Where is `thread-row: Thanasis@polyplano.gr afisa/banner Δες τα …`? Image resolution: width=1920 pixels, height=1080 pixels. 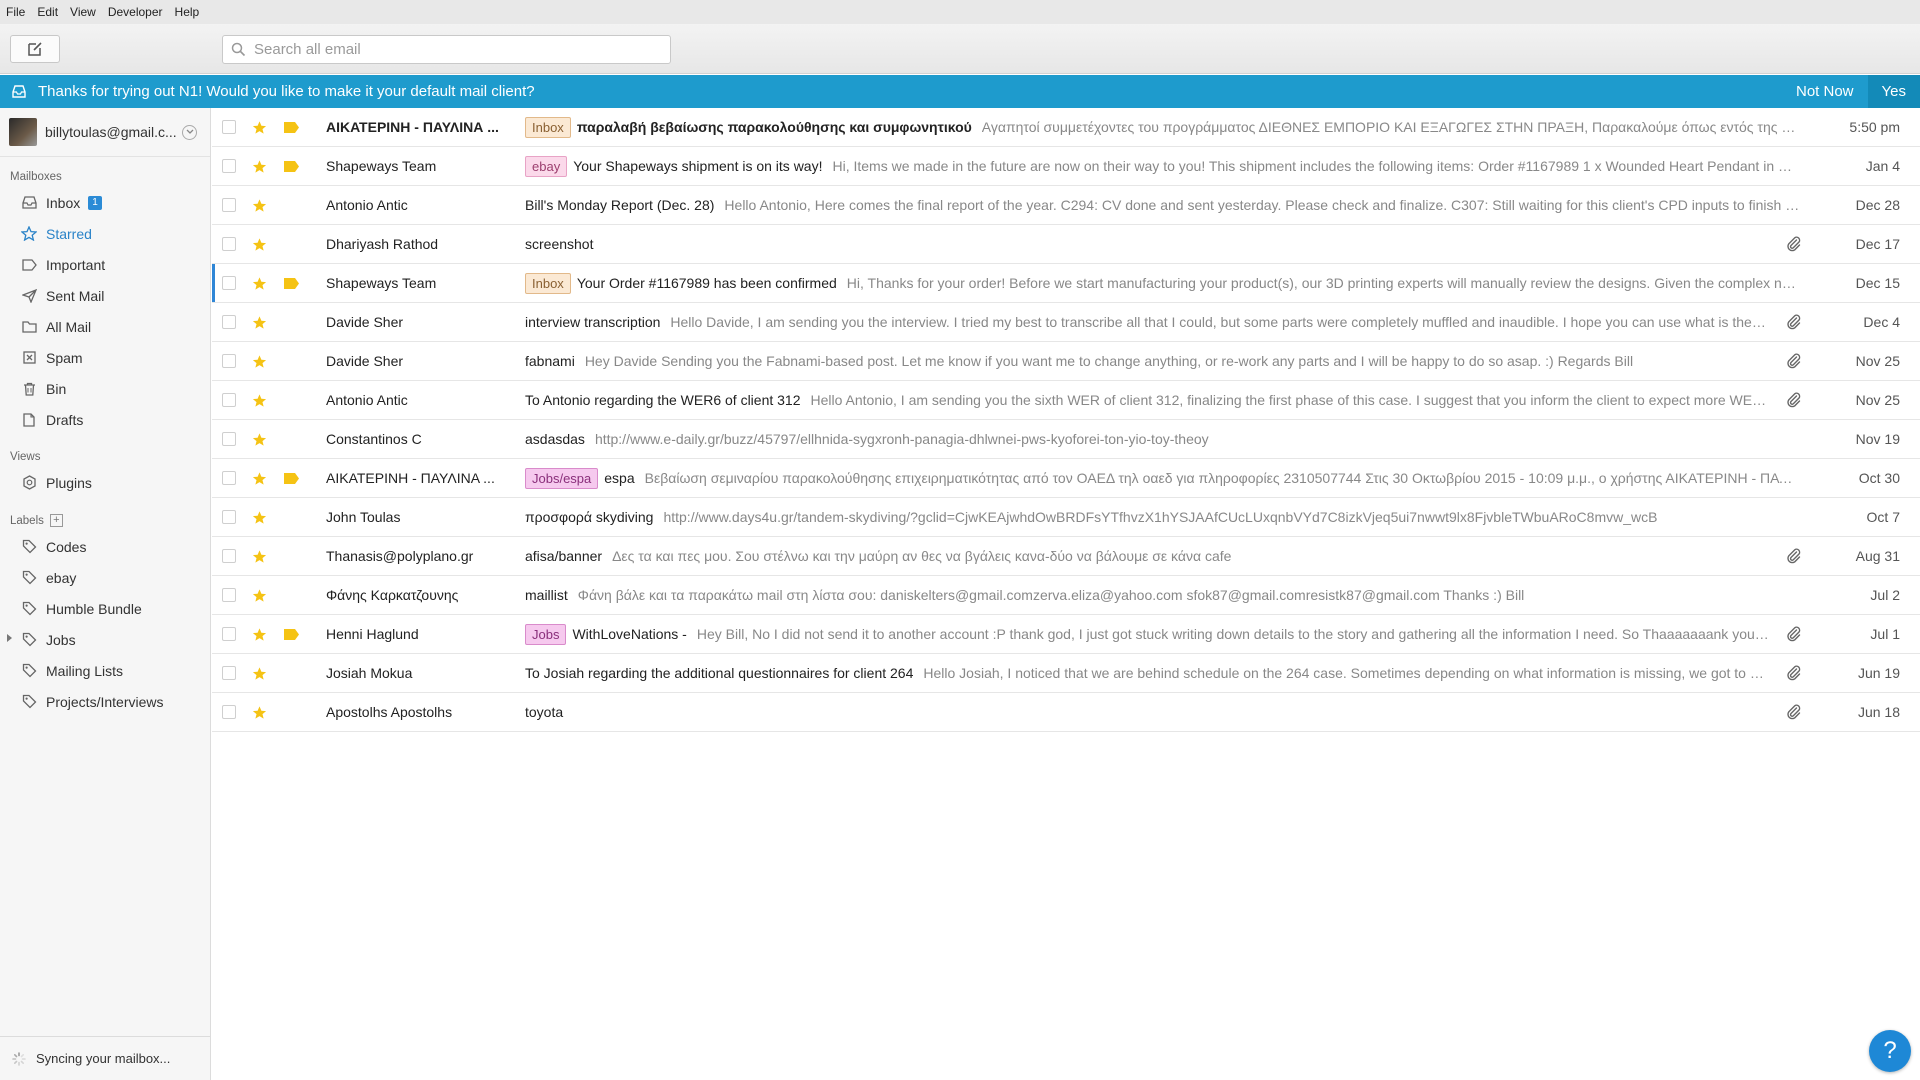
thread-row: Thanasis@polyplano.gr afisa/banner Δες τα … is located at coordinates (1066, 556).